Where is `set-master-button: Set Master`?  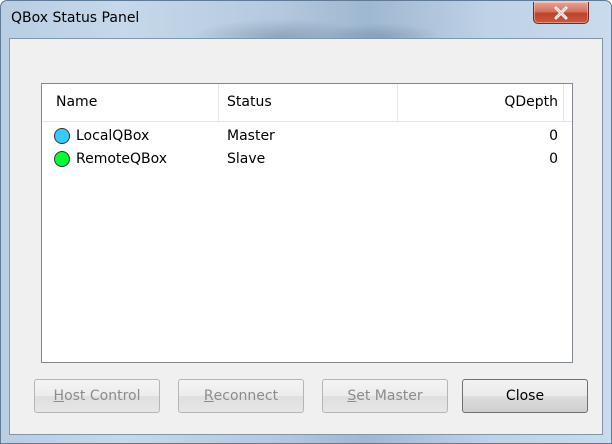
set-master-button: Set Master is located at coordinates (385, 396).